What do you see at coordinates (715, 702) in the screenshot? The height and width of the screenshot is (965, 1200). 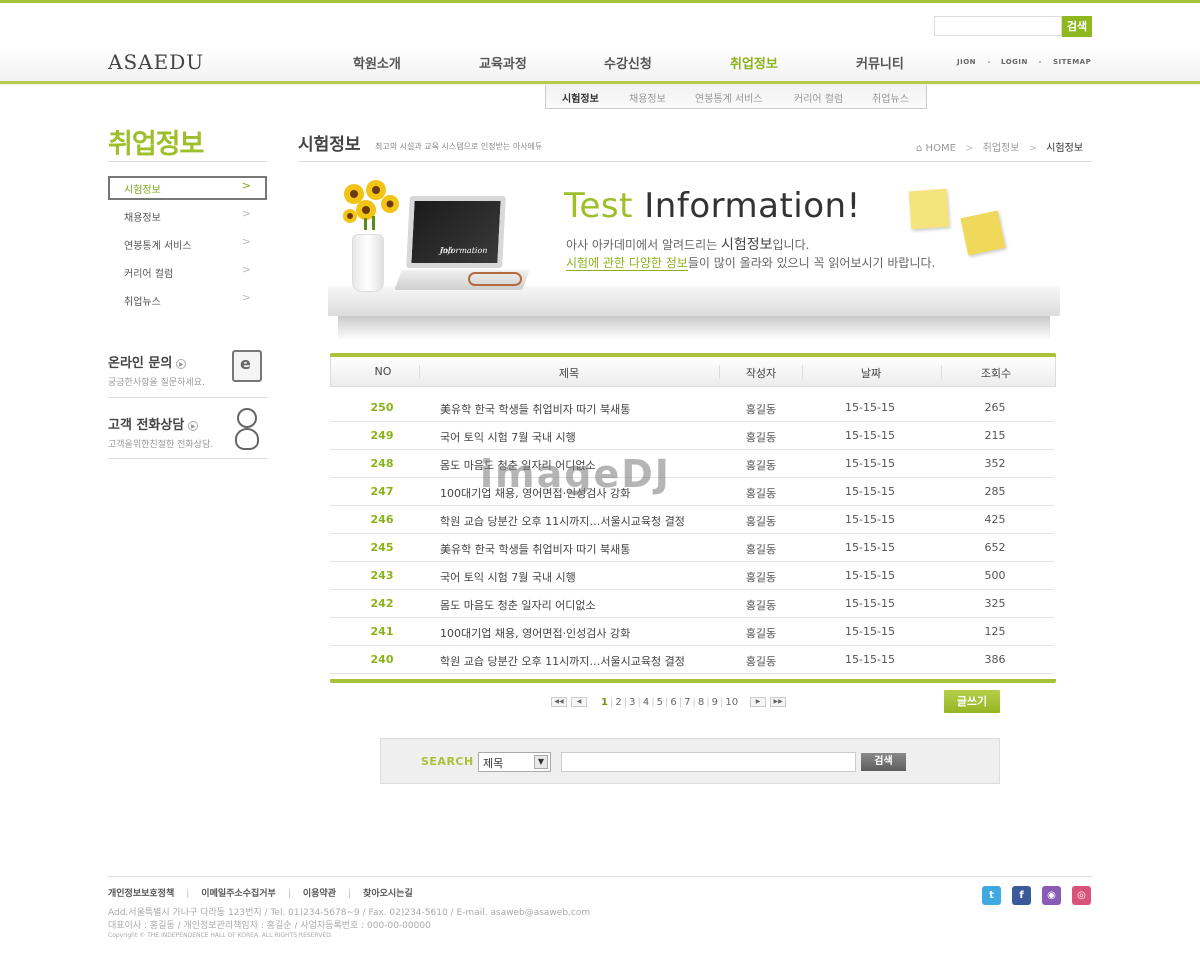 I see `page-number: 9` at bounding box center [715, 702].